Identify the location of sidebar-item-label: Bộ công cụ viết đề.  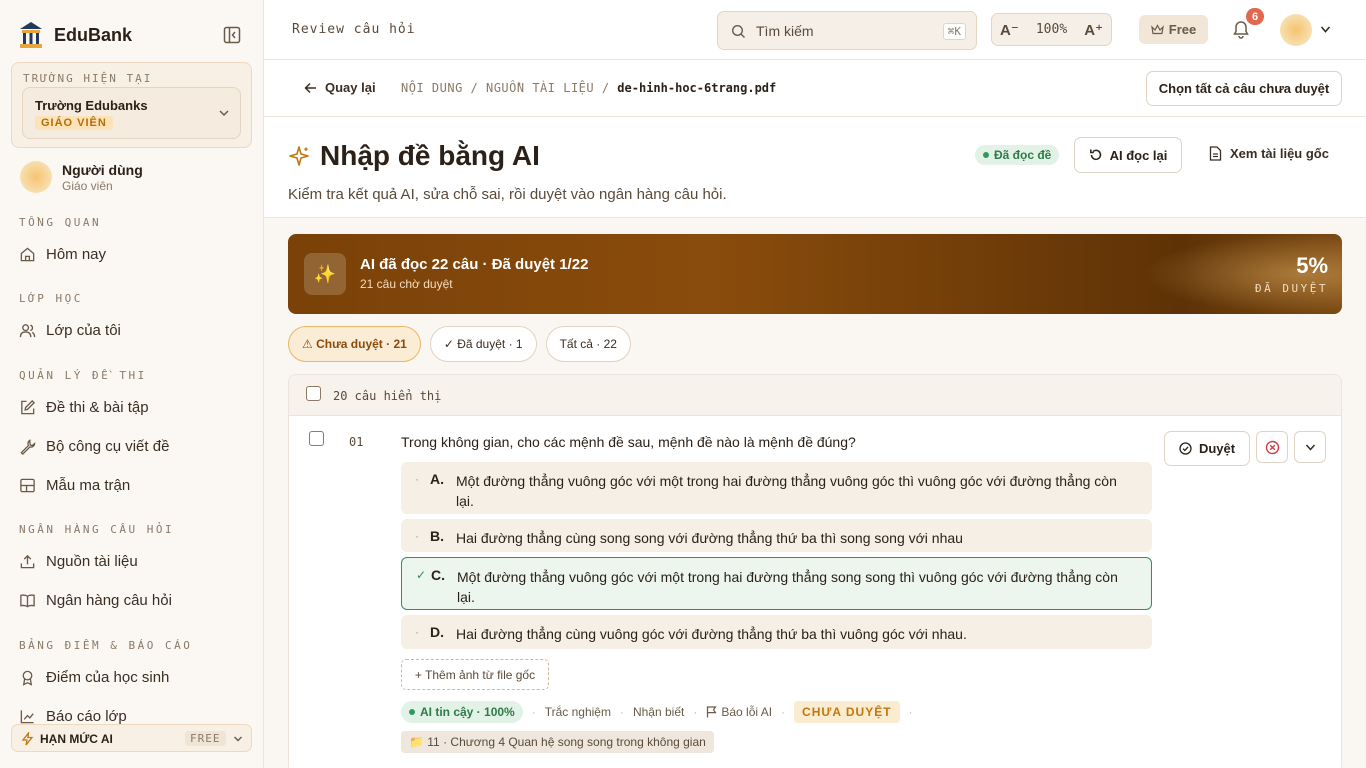
(108, 446).